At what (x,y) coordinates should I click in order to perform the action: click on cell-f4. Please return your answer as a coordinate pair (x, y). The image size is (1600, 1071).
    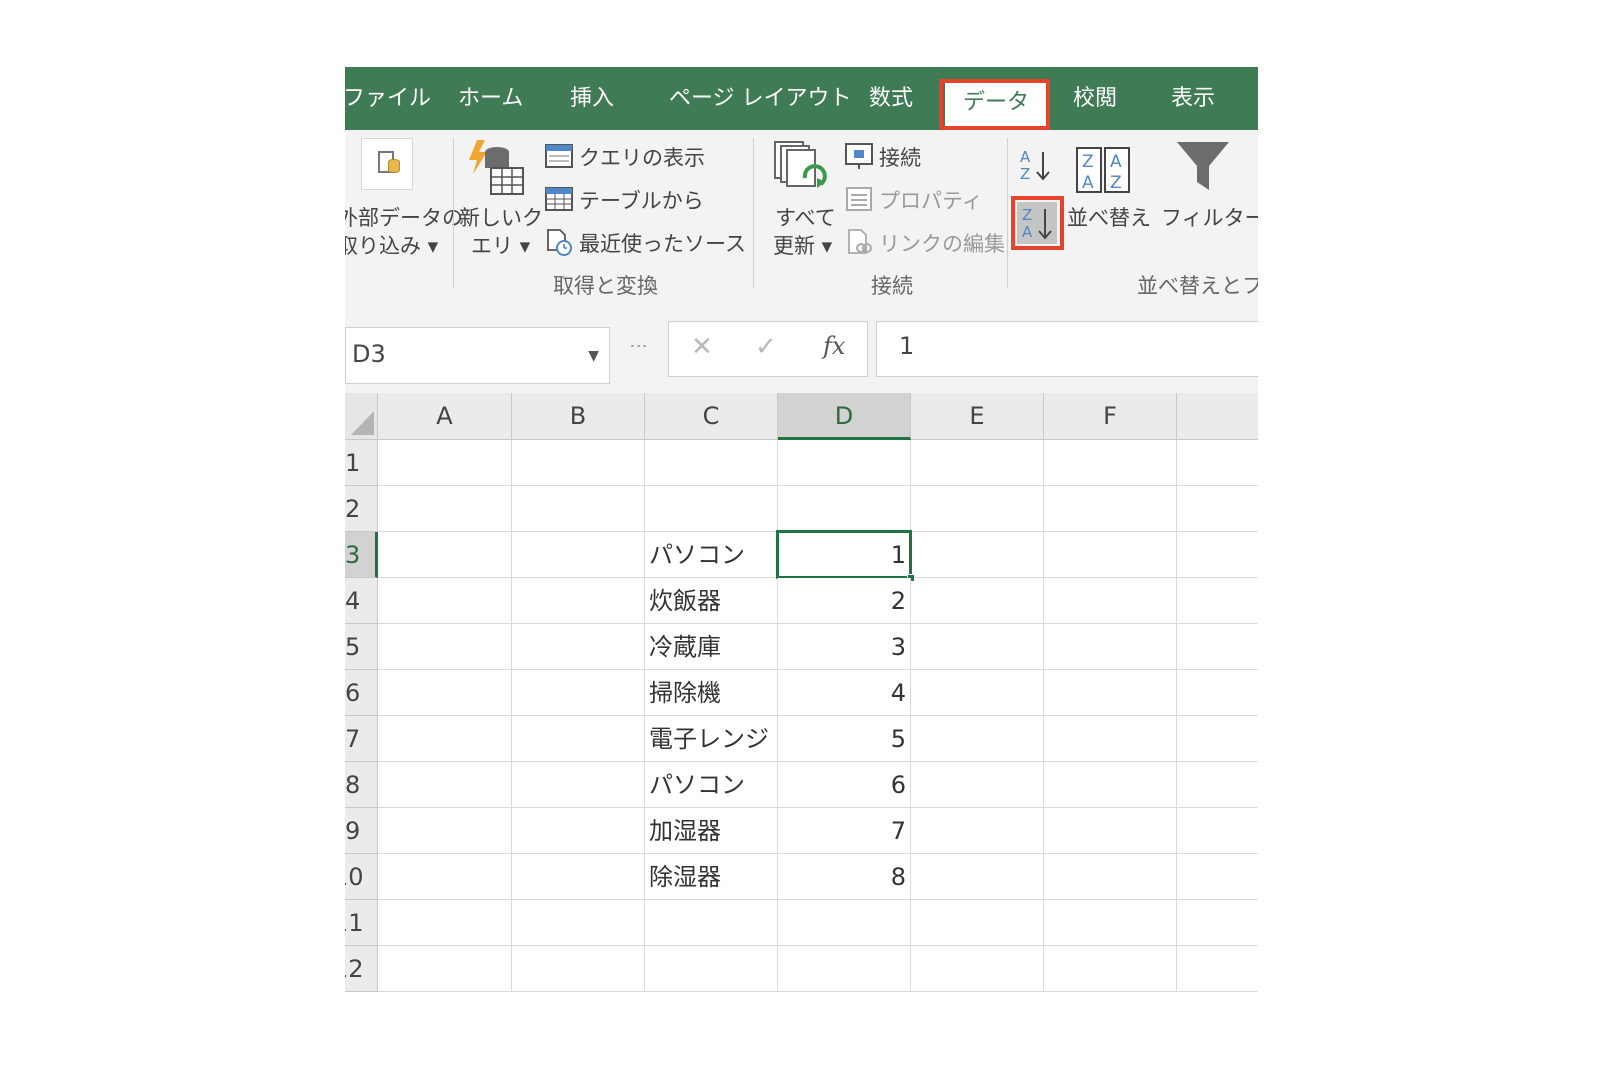
    Looking at the image, I should click on (1110, 601).